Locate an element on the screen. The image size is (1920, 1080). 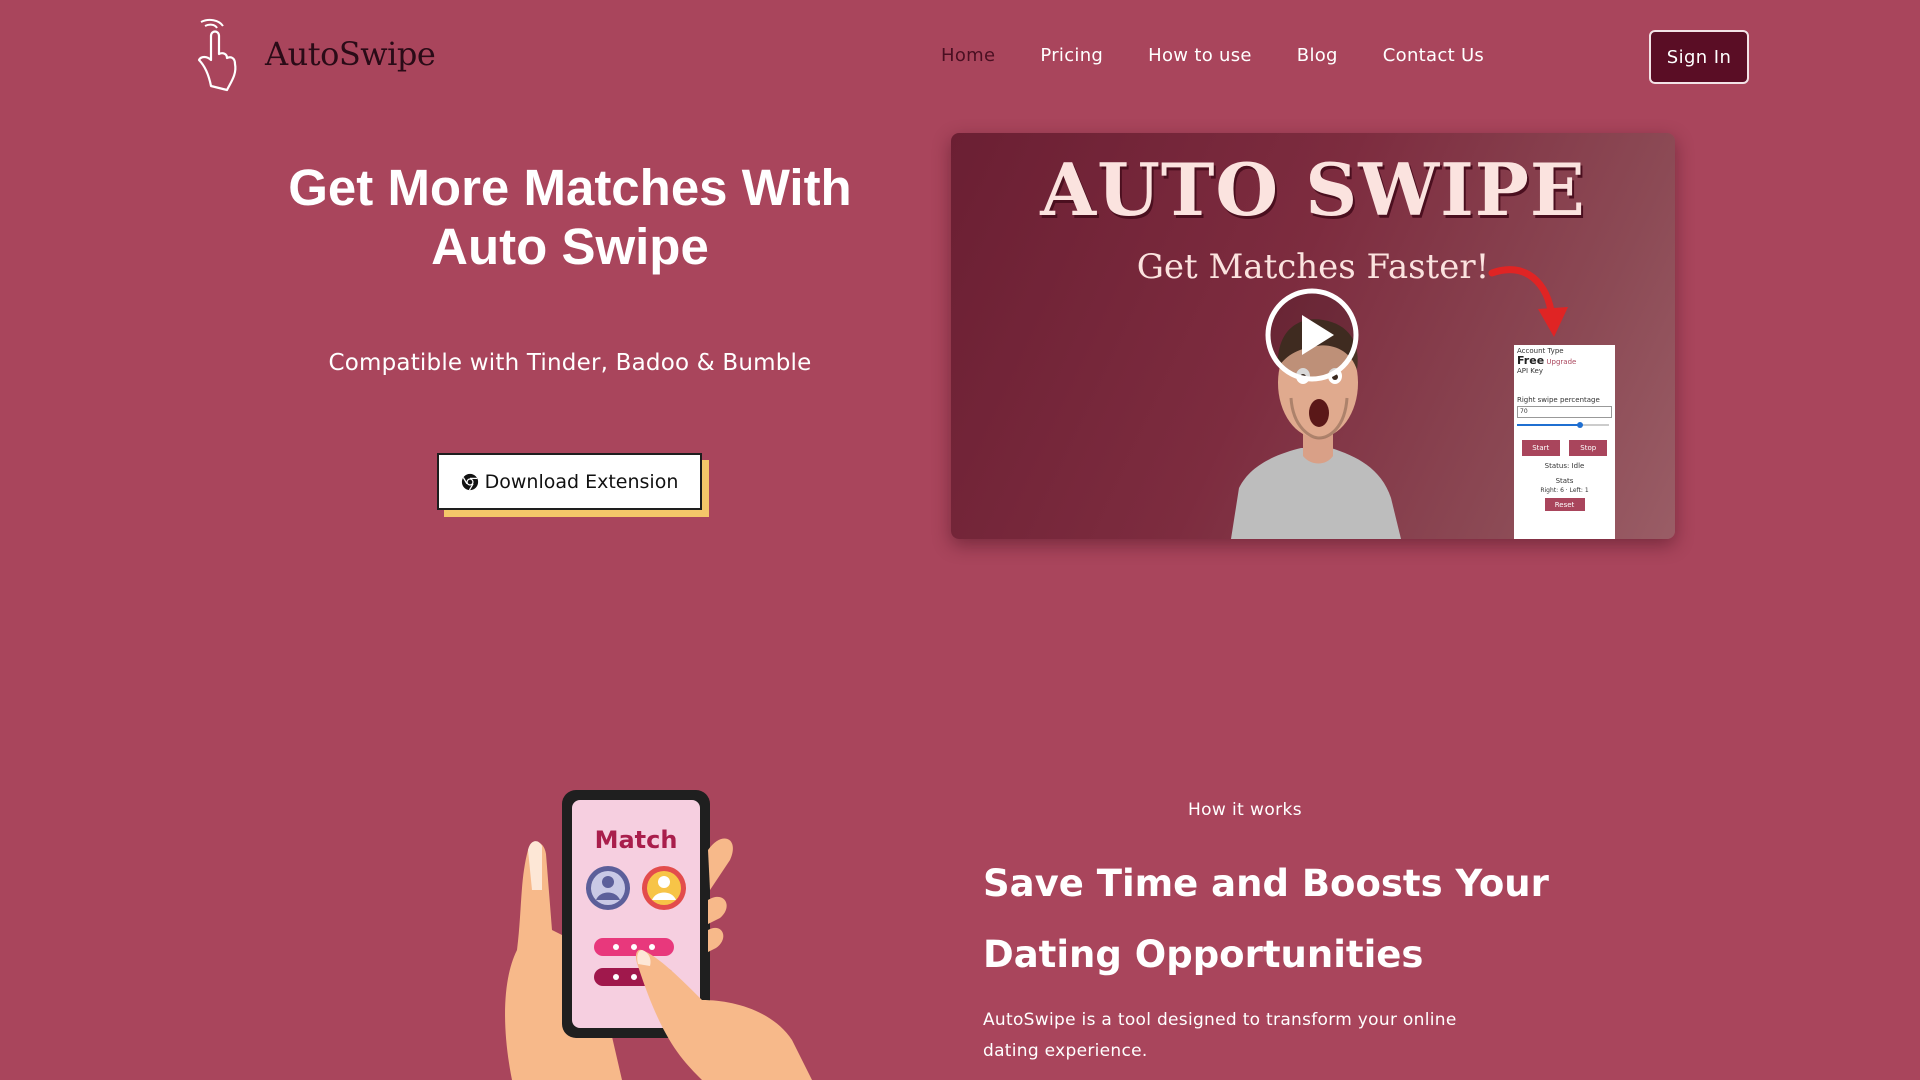
chrome-icon is located at coordinates (469, 481).